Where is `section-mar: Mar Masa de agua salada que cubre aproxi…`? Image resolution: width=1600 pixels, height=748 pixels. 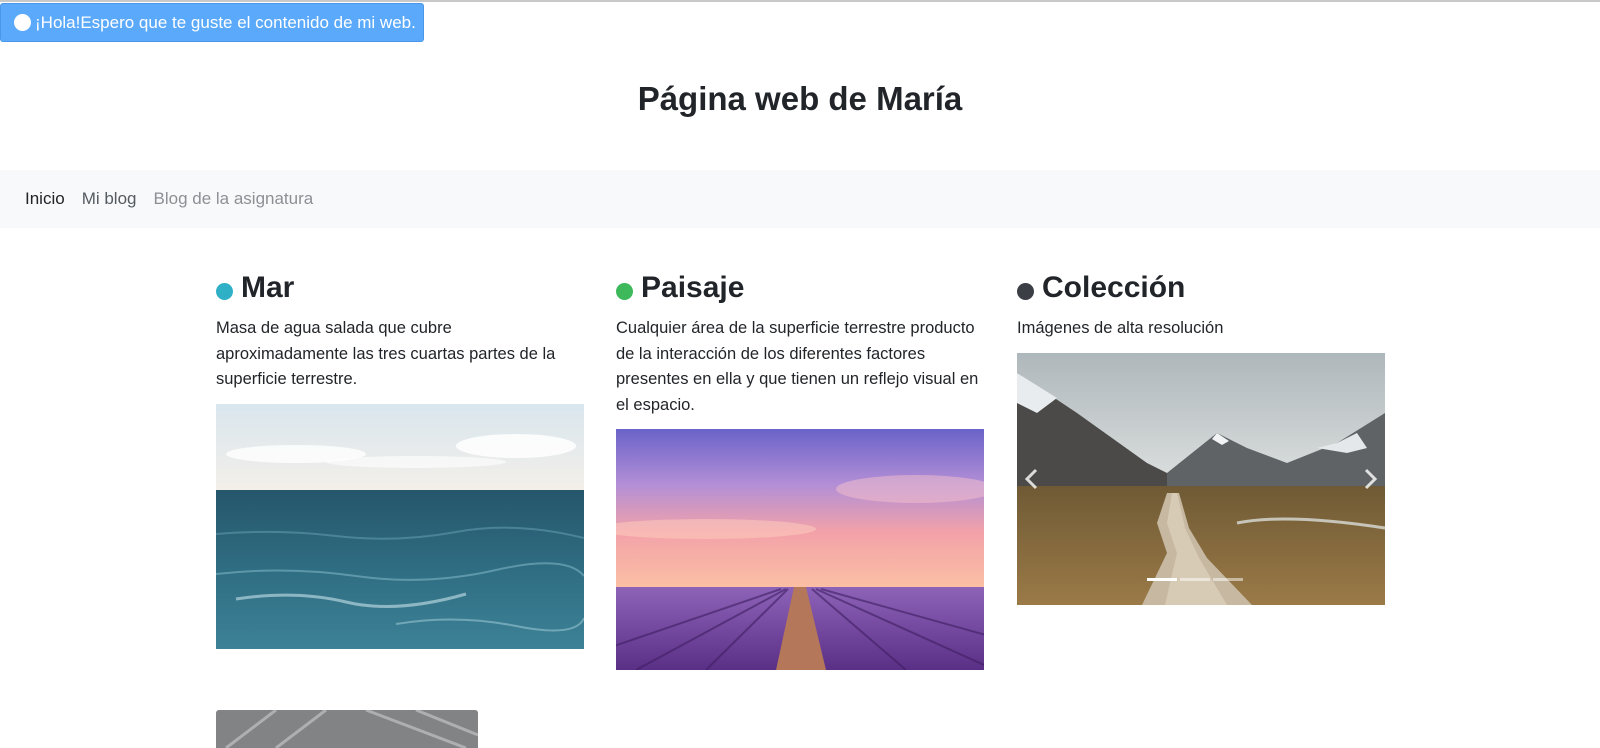
section-mar: Mar Masa de agua salada que cubre aproxi… is located at coordinates (400, 331).